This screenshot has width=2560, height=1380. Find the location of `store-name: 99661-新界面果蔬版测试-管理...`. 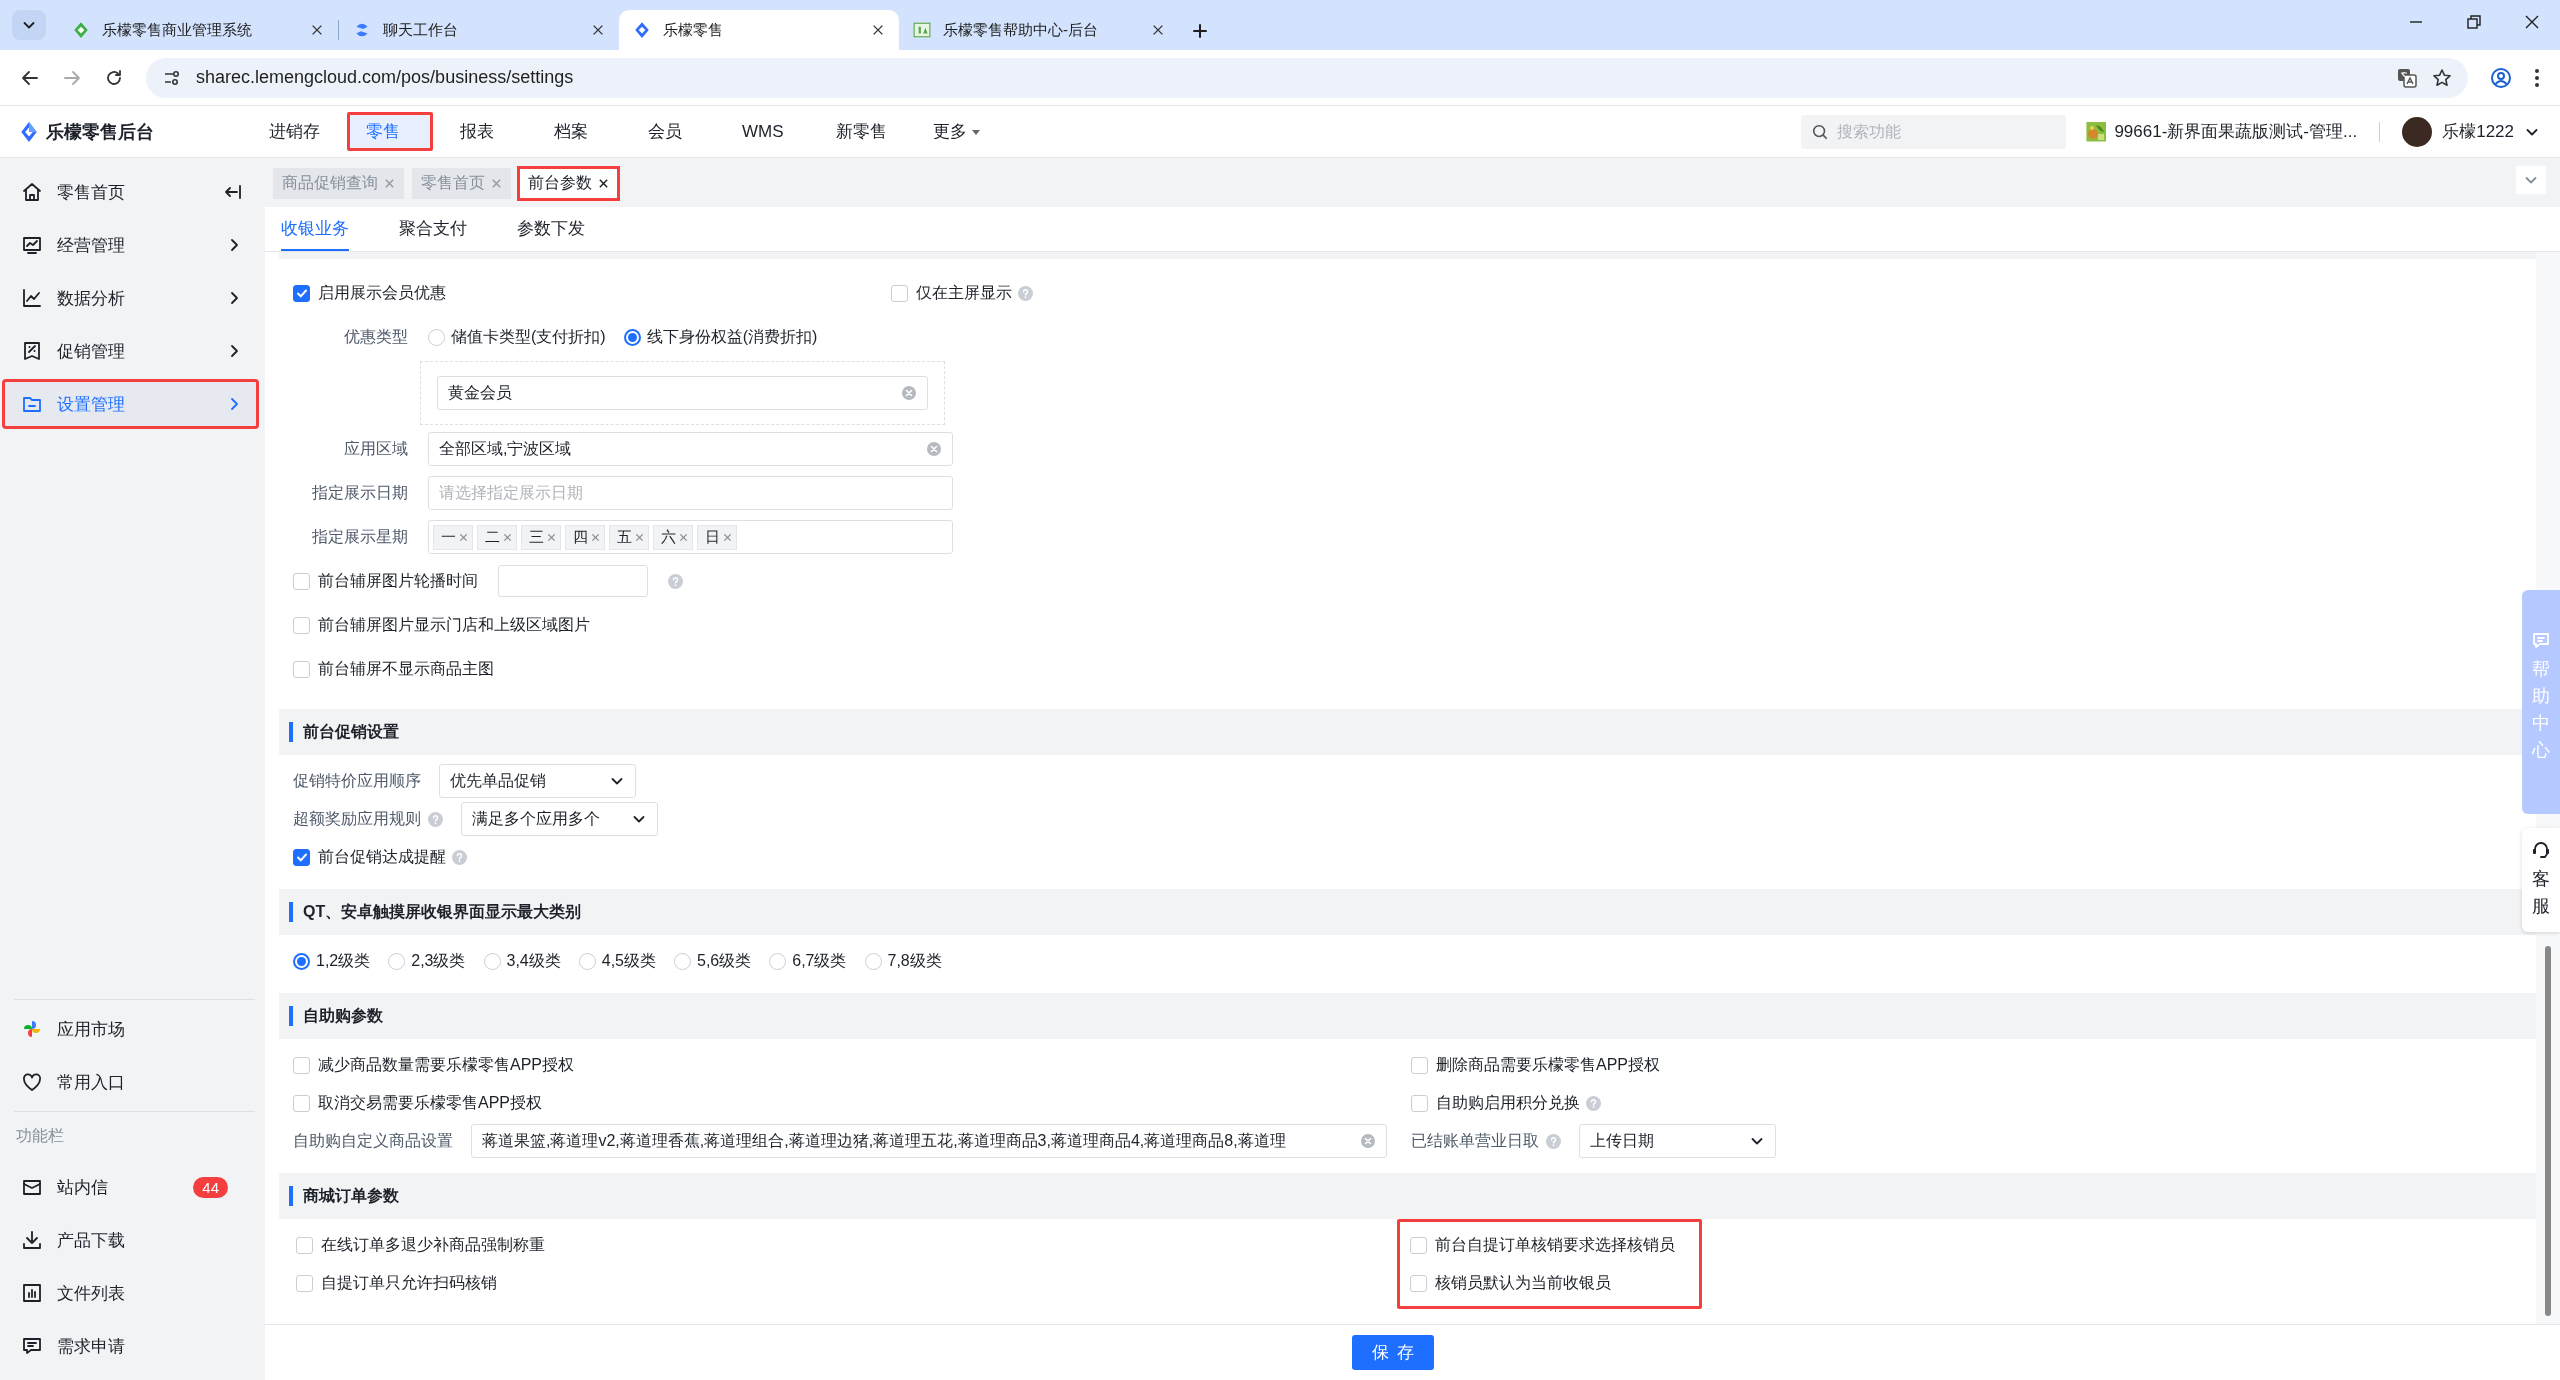

store-name: 99661-新界面果蔬版测试-管理... is located at coordinates (2236, 131).